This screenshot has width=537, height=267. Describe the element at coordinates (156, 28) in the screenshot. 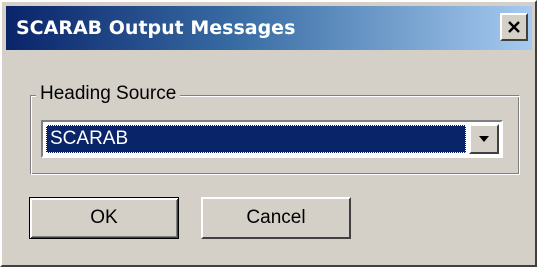

I see `window-title: SCARAB Output Messages` at that location.